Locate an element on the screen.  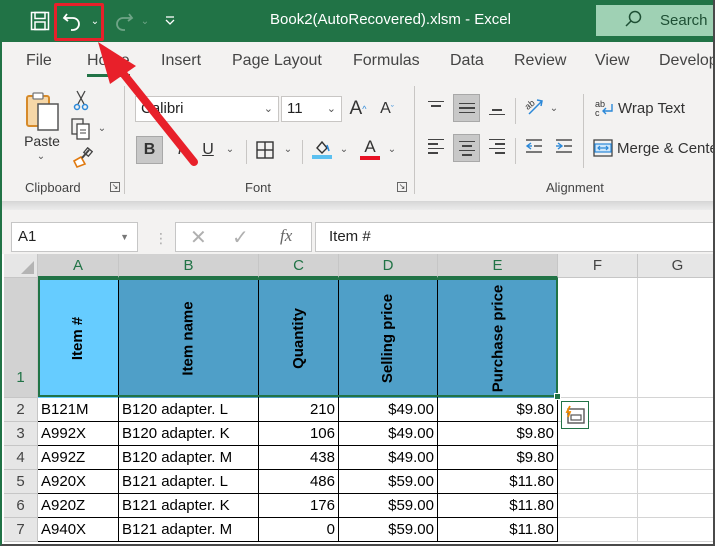
name-box: A1 ▼ is located at coordinates (74, 237).